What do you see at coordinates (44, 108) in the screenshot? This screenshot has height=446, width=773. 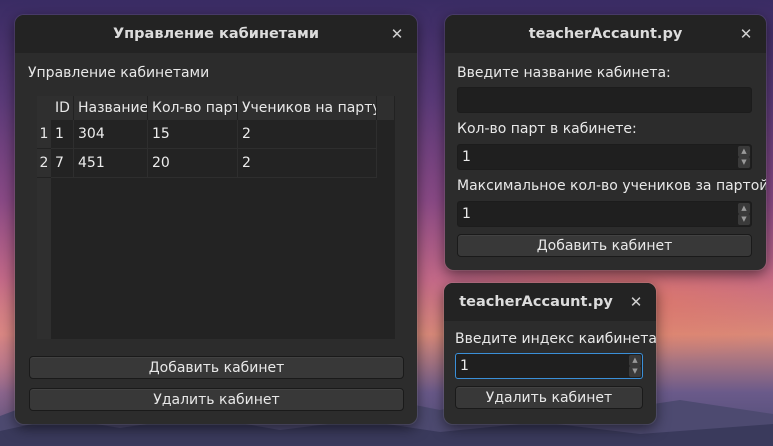 I see `table-corner` at bounding box center [44, 108].